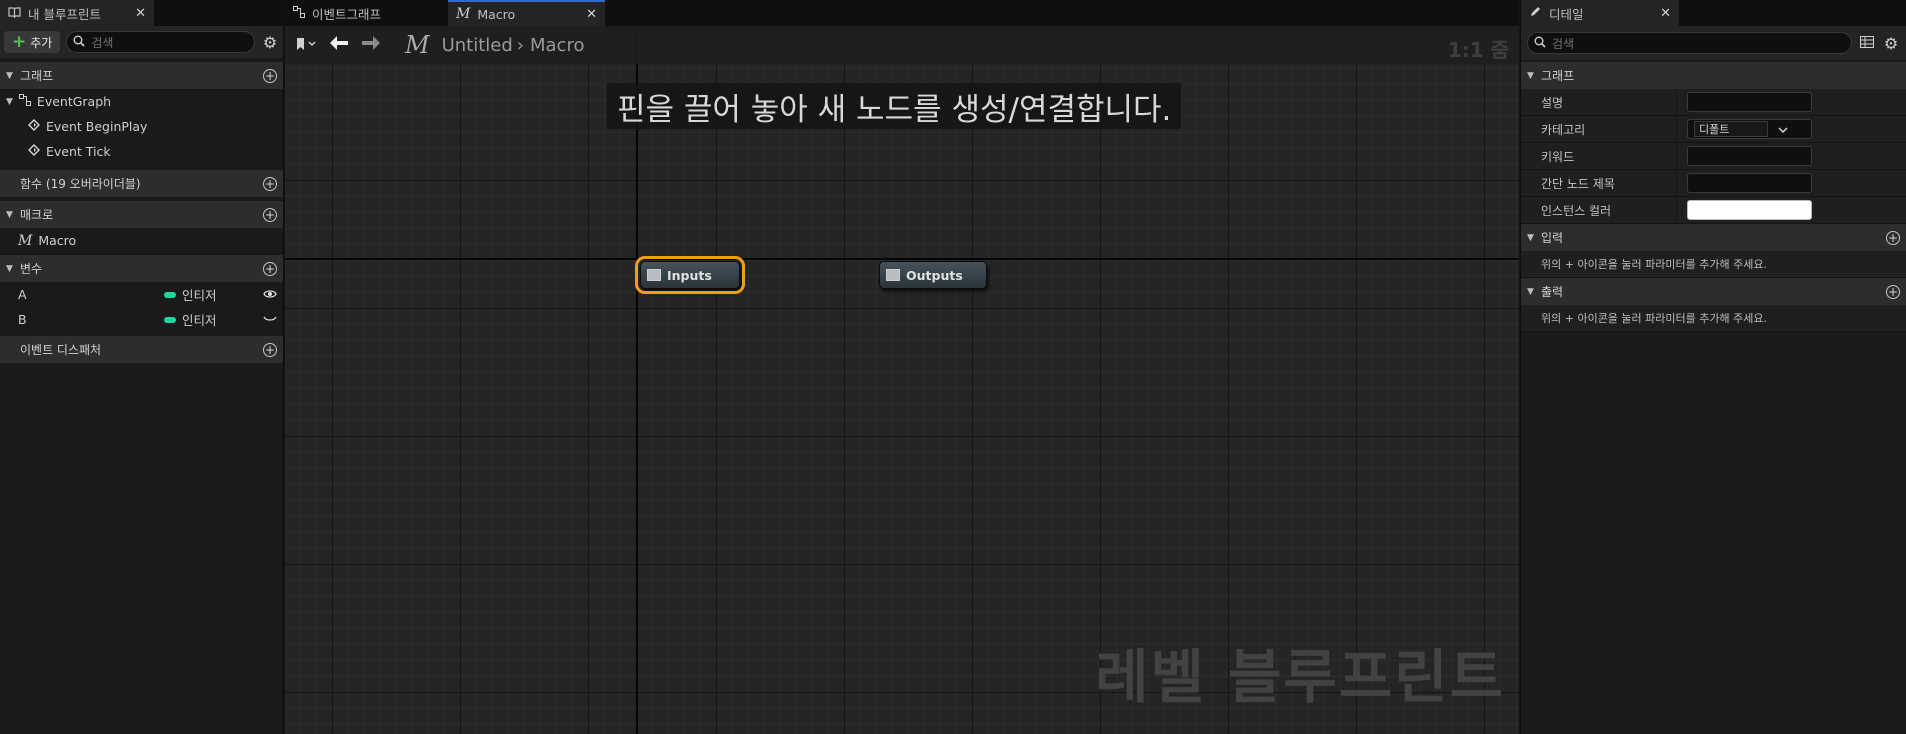 This screenshot has height=734, width=1906. I want to click on tree-item-macro: M Macro, so click(141, 240).